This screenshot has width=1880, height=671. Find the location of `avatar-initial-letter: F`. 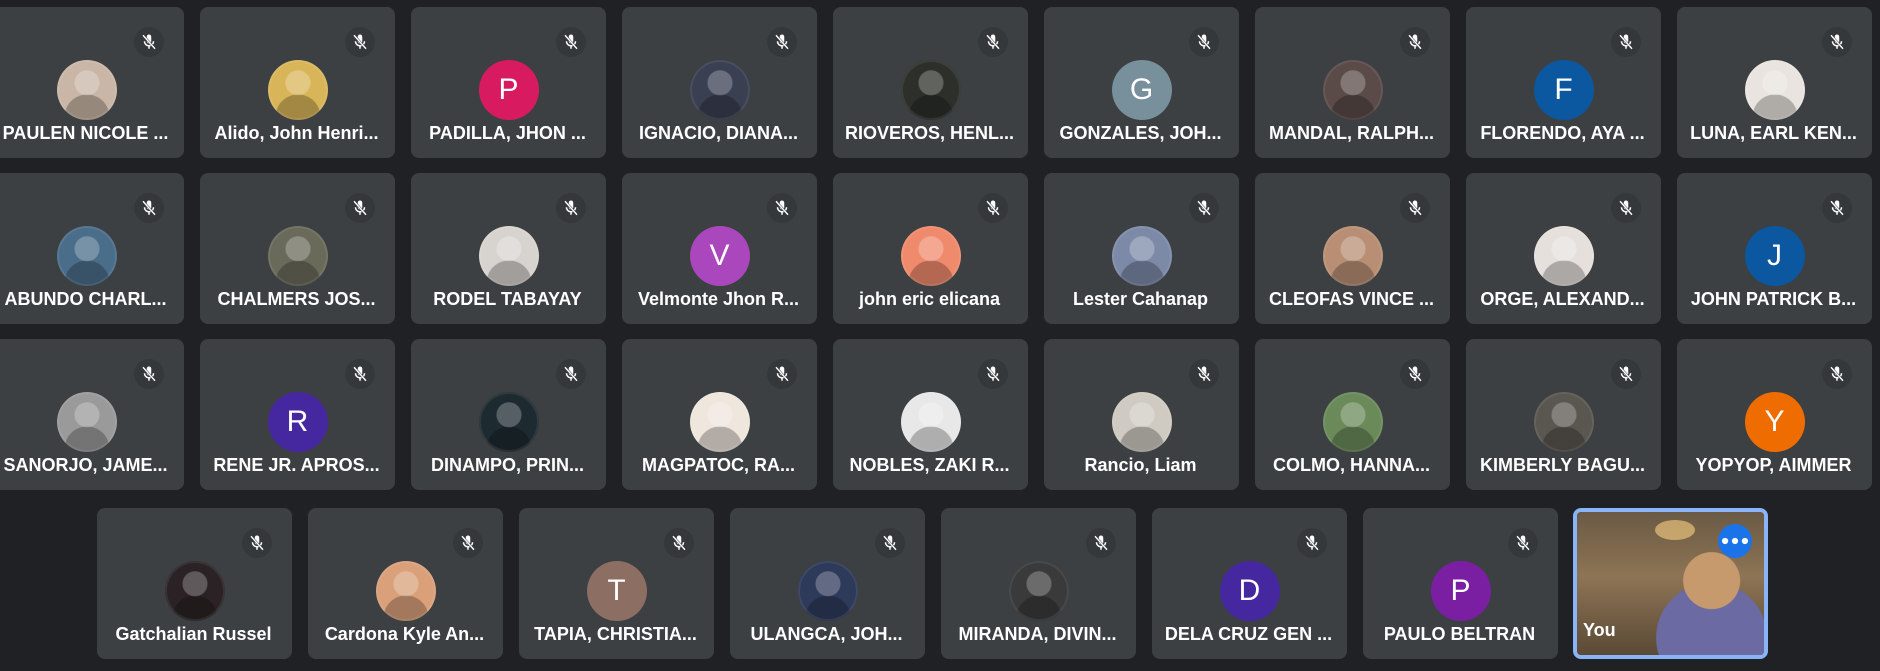

avatar-initial-letter: F is located at coordinates (1563, 89).